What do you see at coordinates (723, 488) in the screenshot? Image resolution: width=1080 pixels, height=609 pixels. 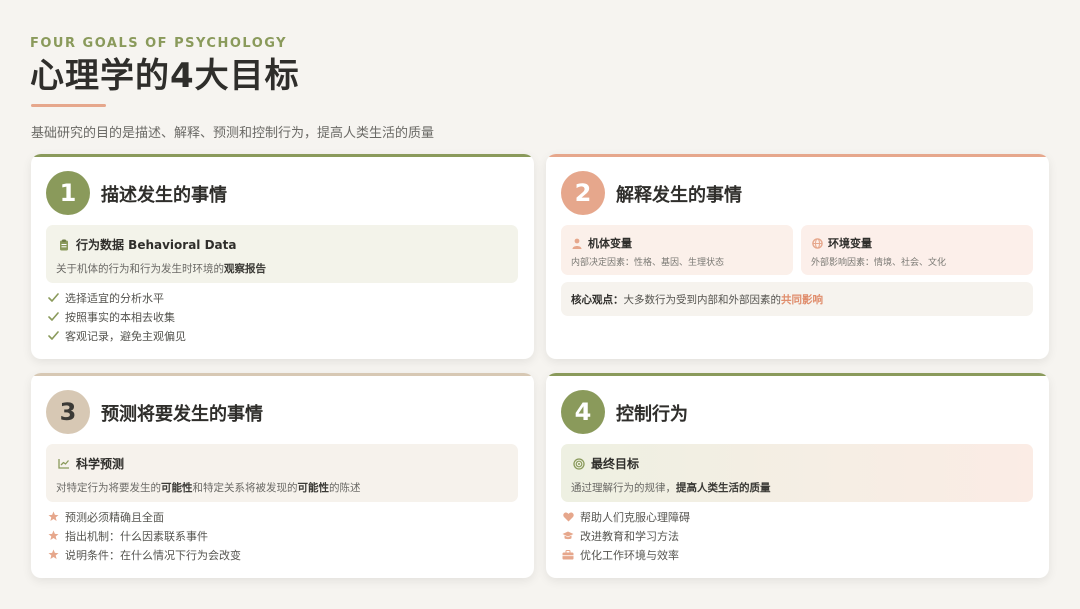 I see `desc-bold: 提高人类生活的质量` at bounding box center [723, 488].